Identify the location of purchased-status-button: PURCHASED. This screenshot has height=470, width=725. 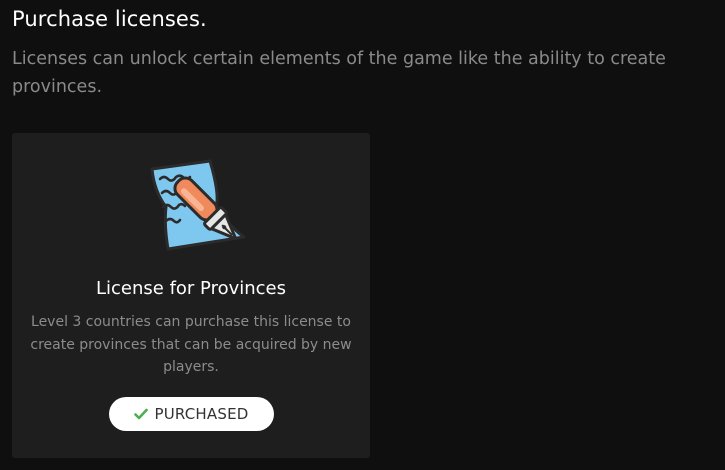
(191, 414).